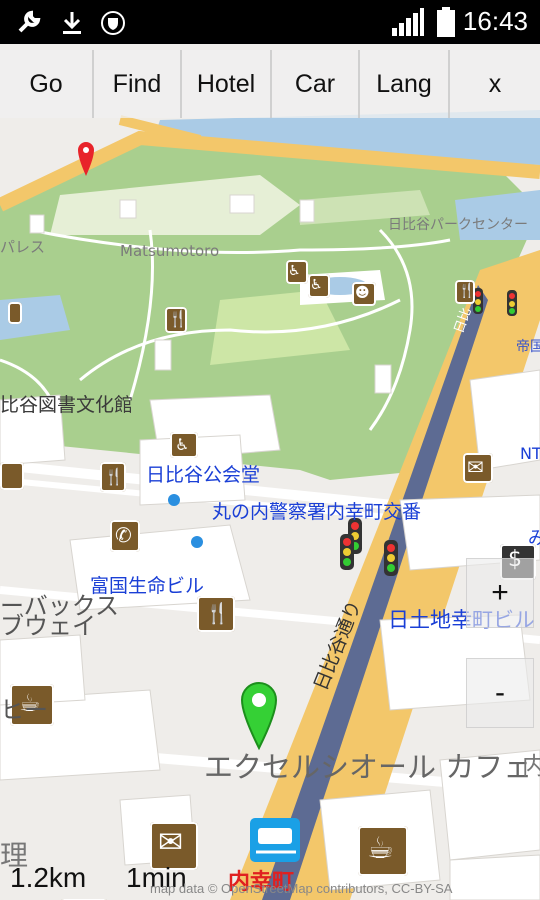 The width and height of the screenshot is (540, 900). I want to click on cafe-icon: ☕, so click(383, 851).